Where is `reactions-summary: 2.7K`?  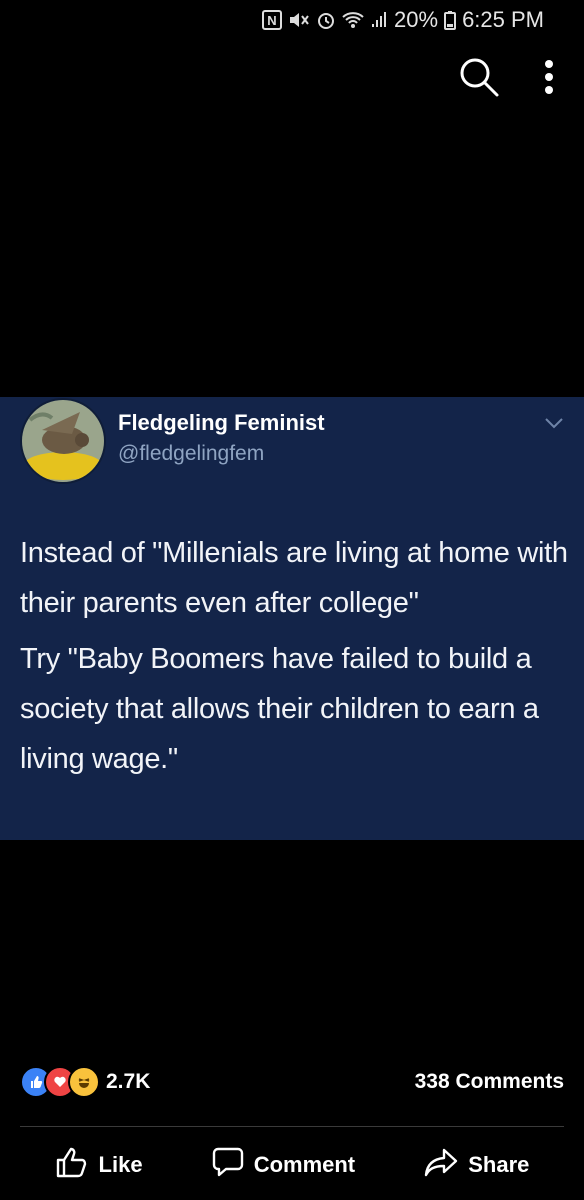
reactions-summary: 2.7K is located at coordinates (85, 1082).